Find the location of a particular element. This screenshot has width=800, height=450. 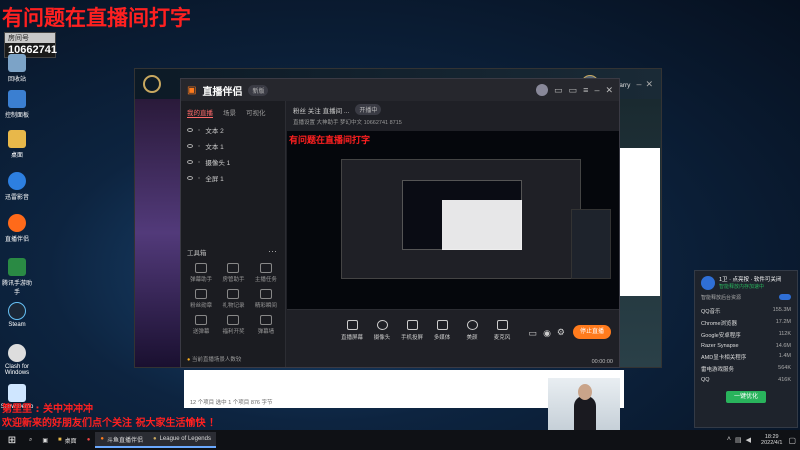

version-badge: 新版 is located at coordinates (258, 90).